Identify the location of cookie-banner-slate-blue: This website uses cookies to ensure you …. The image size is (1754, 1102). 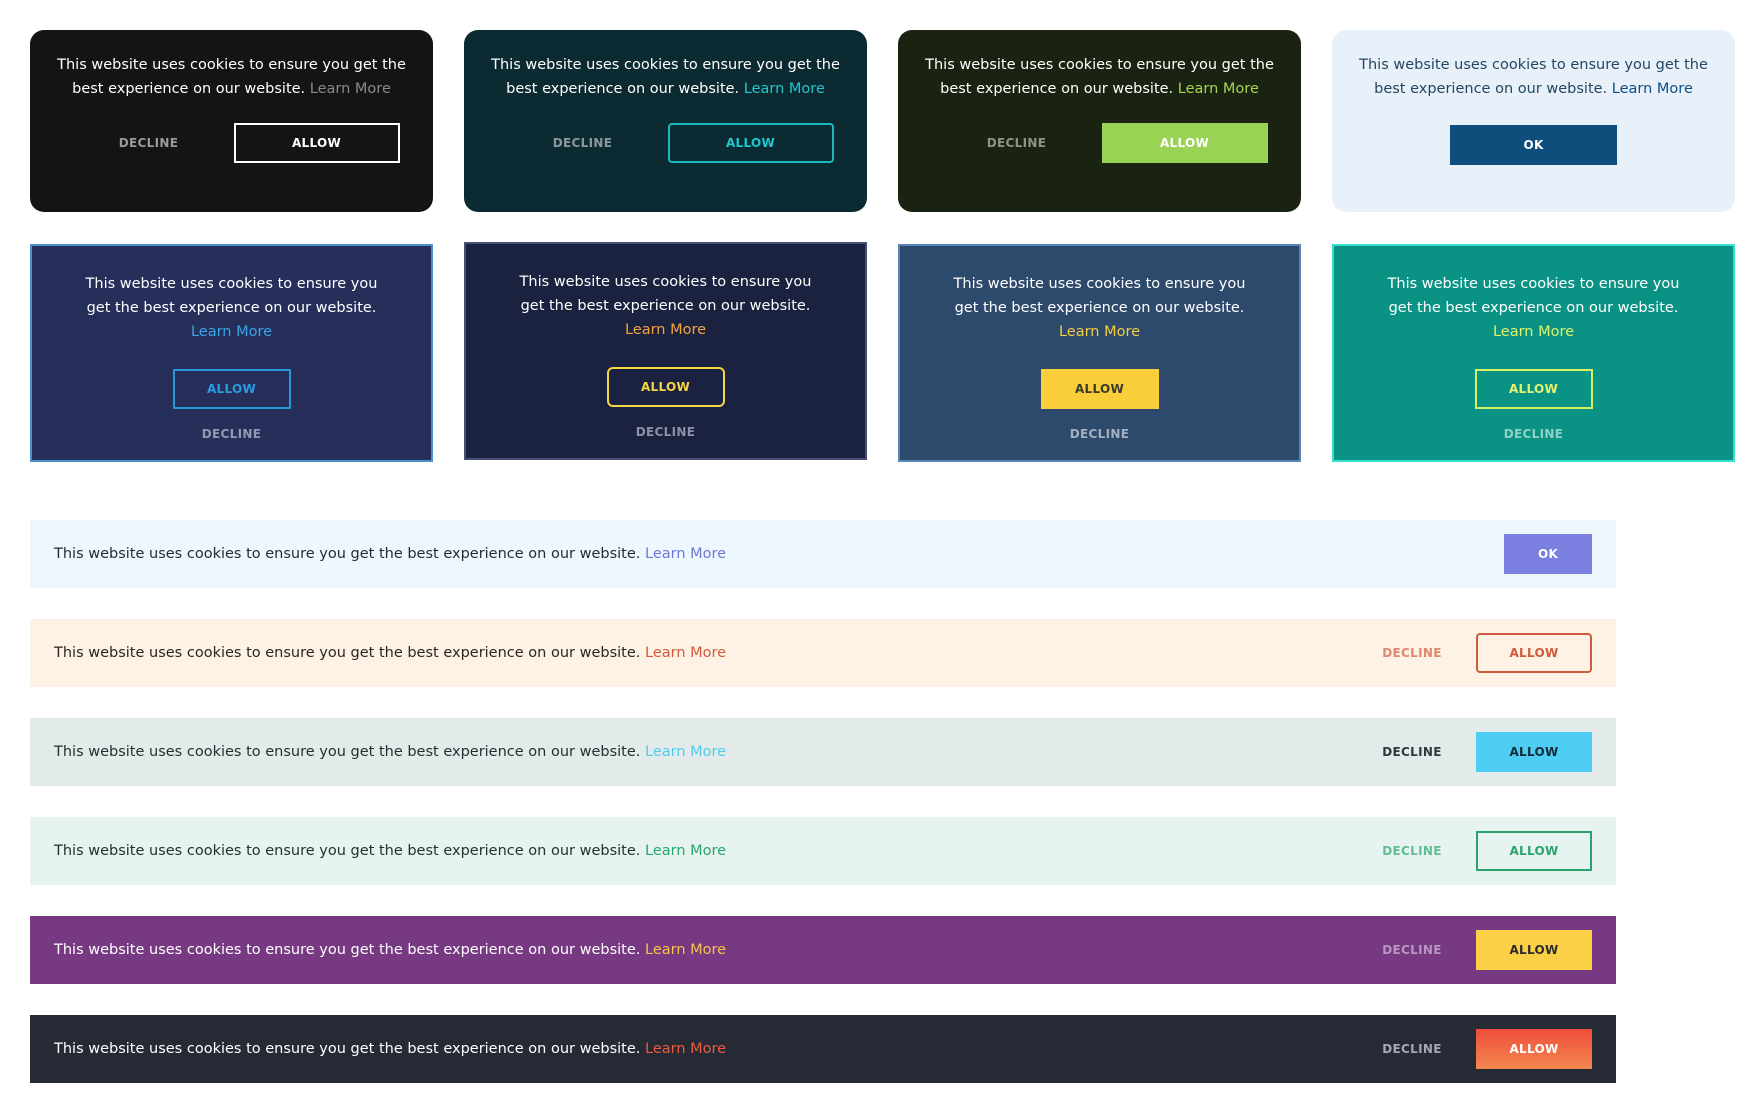
(1099, 353).